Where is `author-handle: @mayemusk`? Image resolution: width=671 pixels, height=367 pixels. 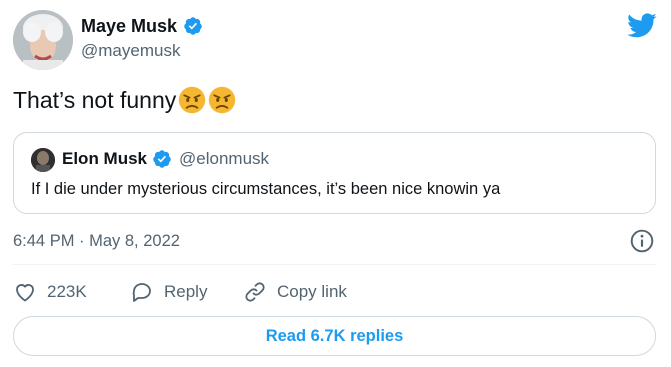 author-handle: @mayemusk is located at coordinates (130, 51).